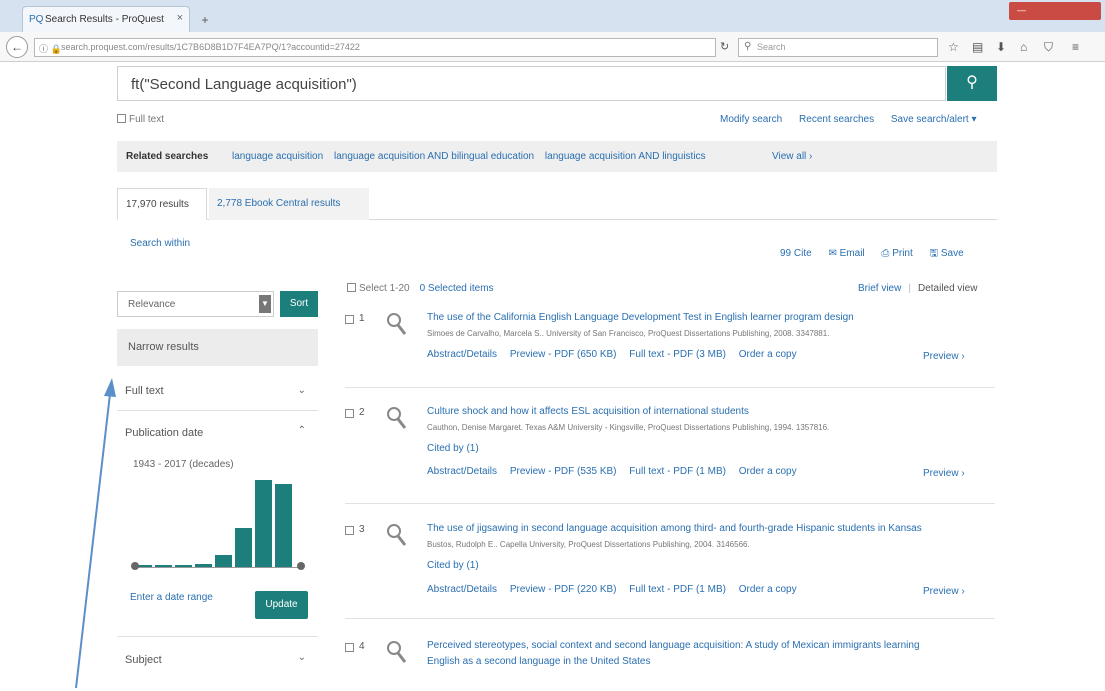  I want to click on menu-icon: ≡, so click(1075, 47).